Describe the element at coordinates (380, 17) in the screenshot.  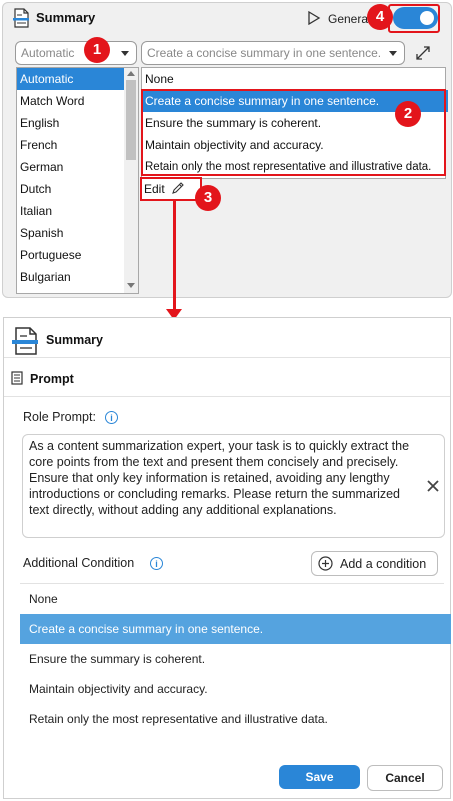
I see `callout-4: 4` at that location.